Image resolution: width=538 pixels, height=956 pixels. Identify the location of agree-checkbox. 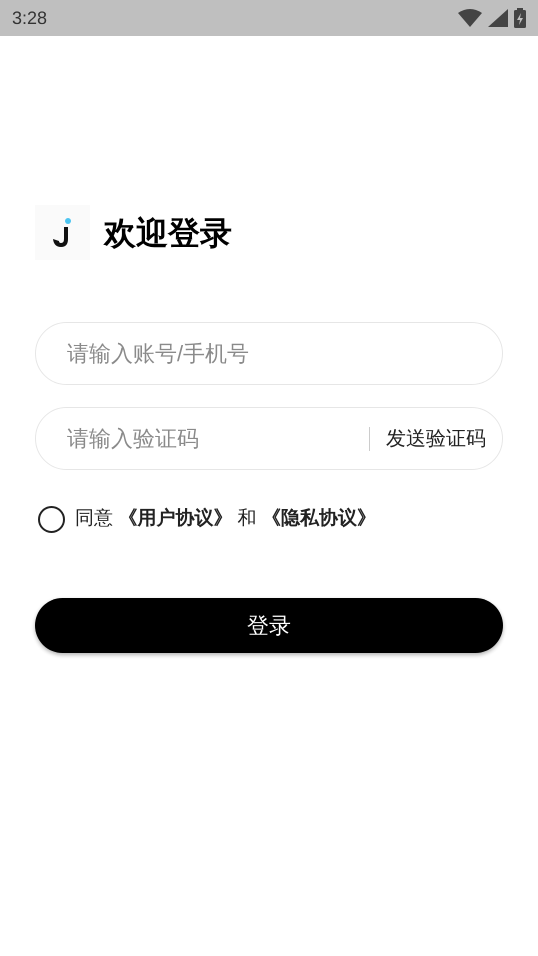
(51, 519).